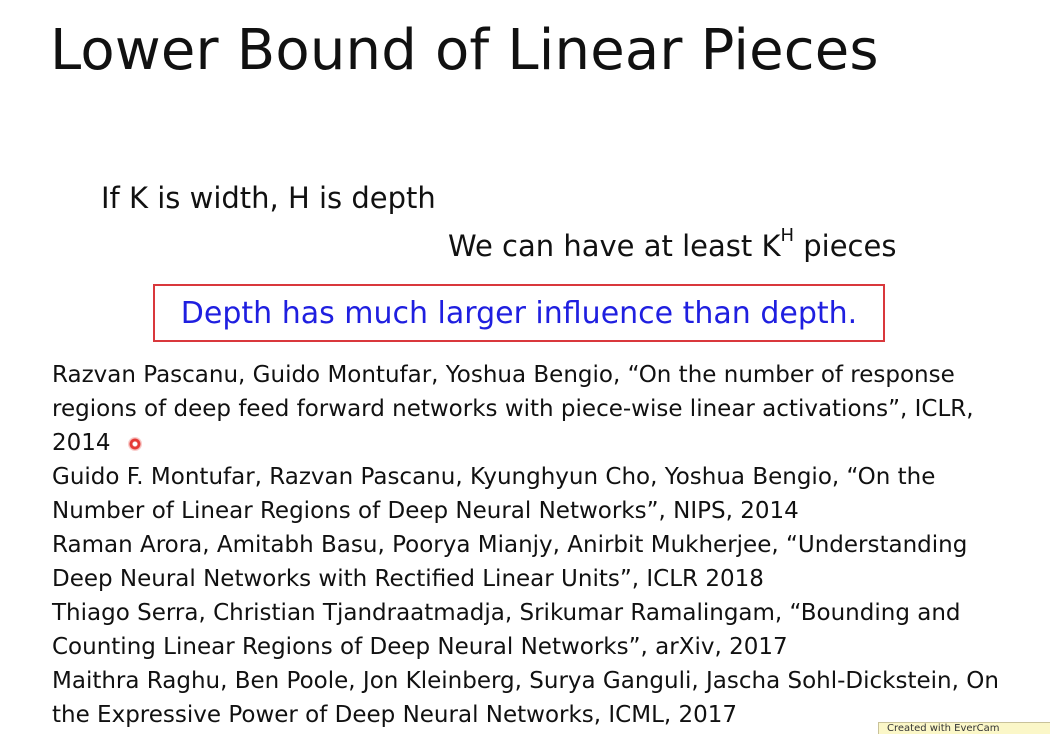 The height and width of the screenshot is (734, 1050). Describe the element at coordinates (964, 728) in the screenshot. I see `recorder-watermark: Created with EverCam` at that location.